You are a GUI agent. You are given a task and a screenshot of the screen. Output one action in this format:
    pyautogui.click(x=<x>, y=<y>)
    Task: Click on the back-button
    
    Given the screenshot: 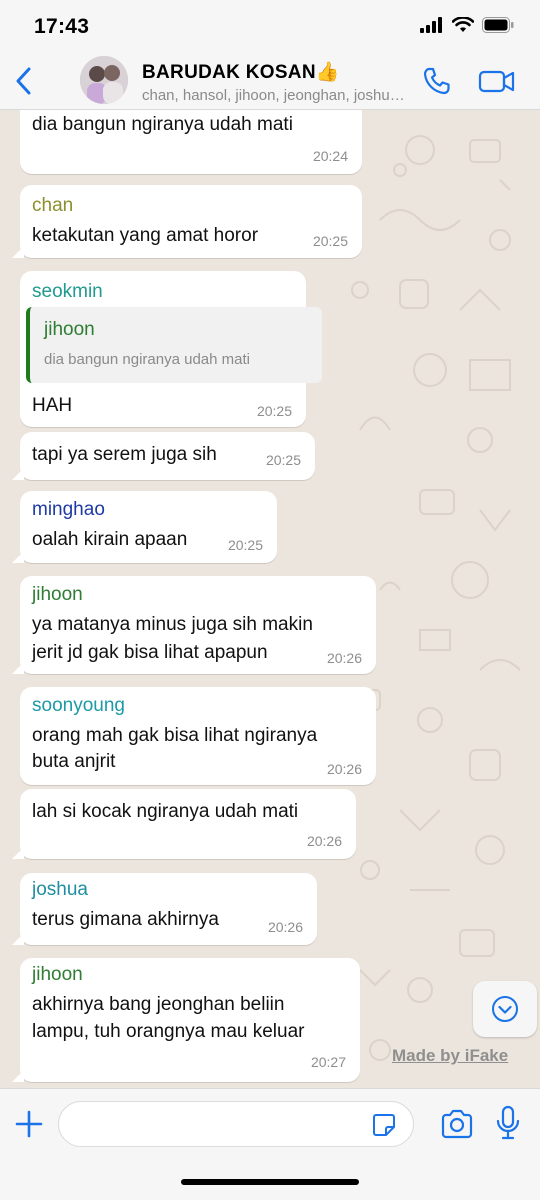 What is the action you would take?
    pyautogui.click(x=23, y=81)
    